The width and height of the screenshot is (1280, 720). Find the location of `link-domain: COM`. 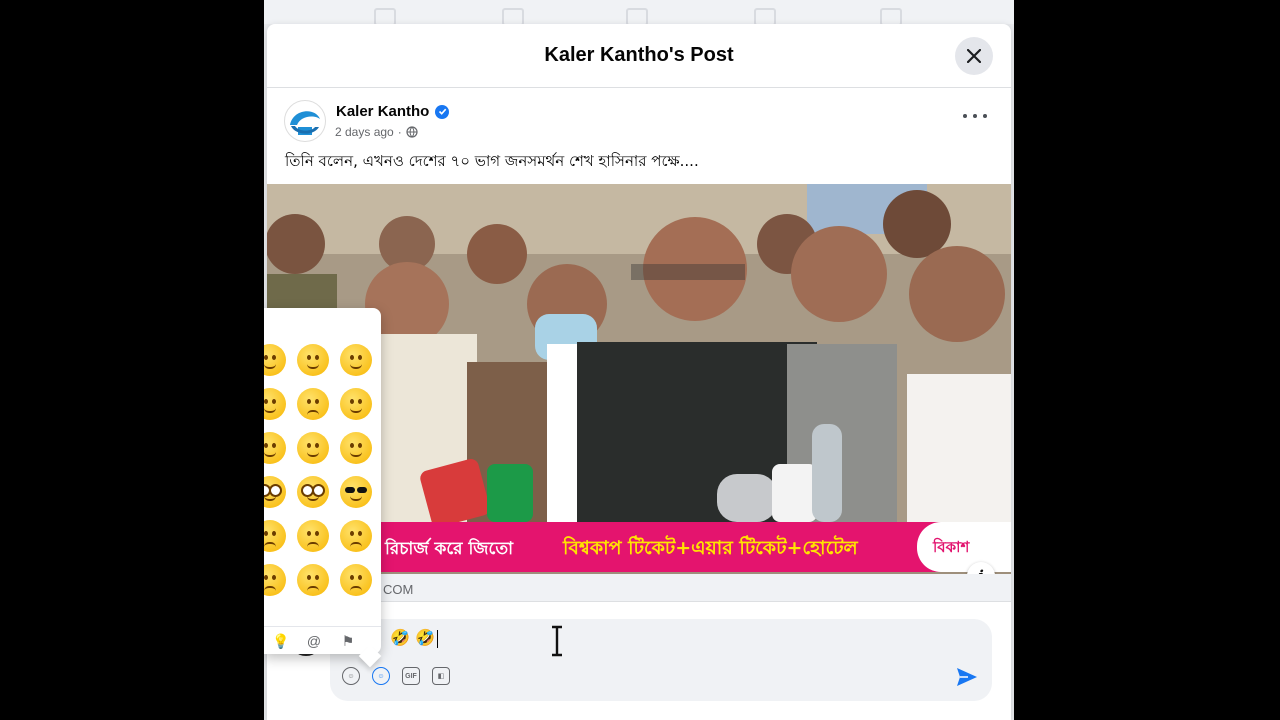

link-domain: COM is located at coordinates (398, 589).